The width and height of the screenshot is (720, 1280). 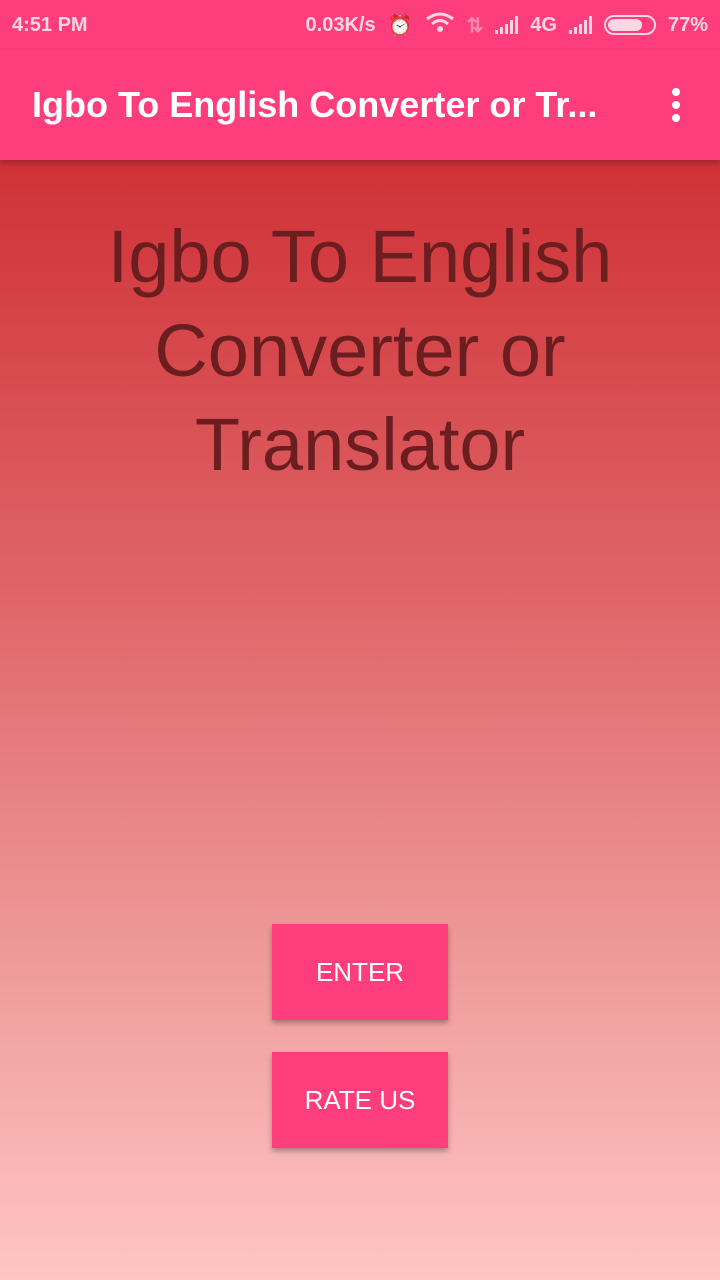 What do you see at coordinates (624, 25) in the screenshot?
I see `battery-fill` at bounding box center [624, 25].